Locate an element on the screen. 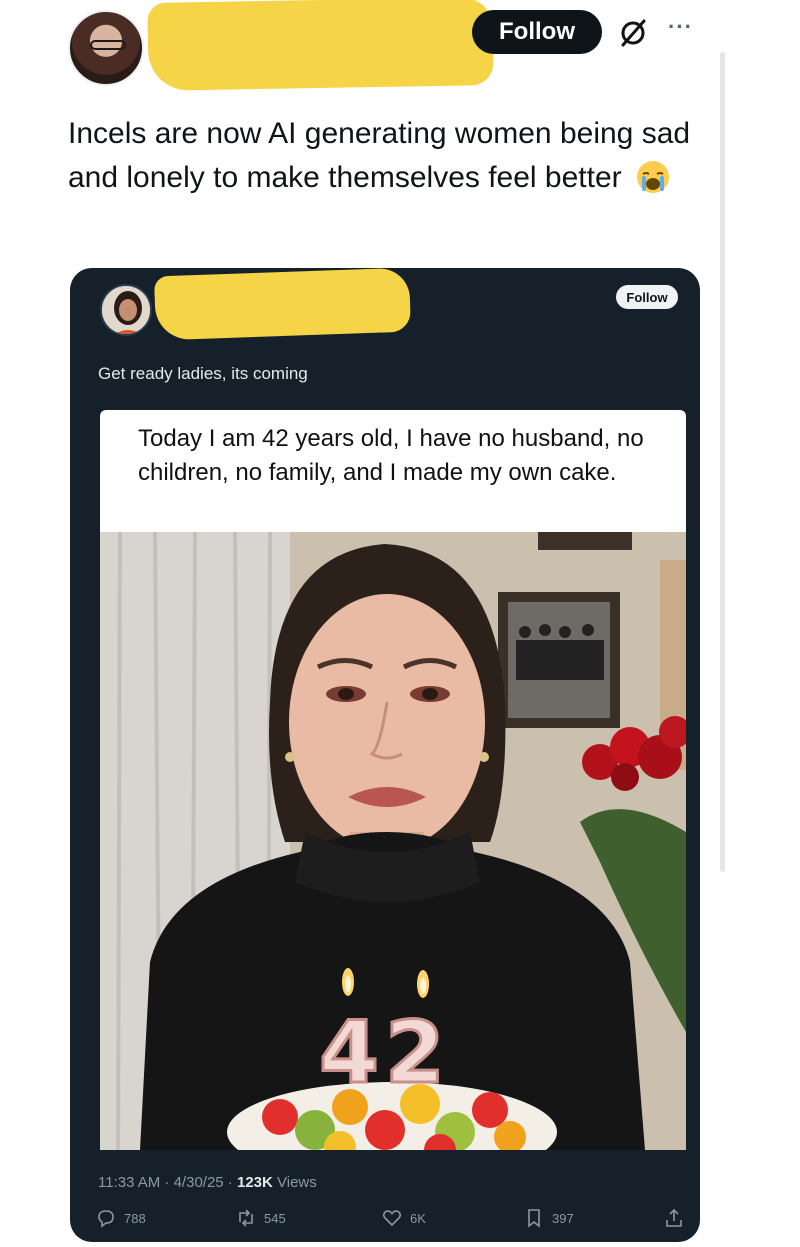  quoted-avatar is located at coordinates (126, 310).